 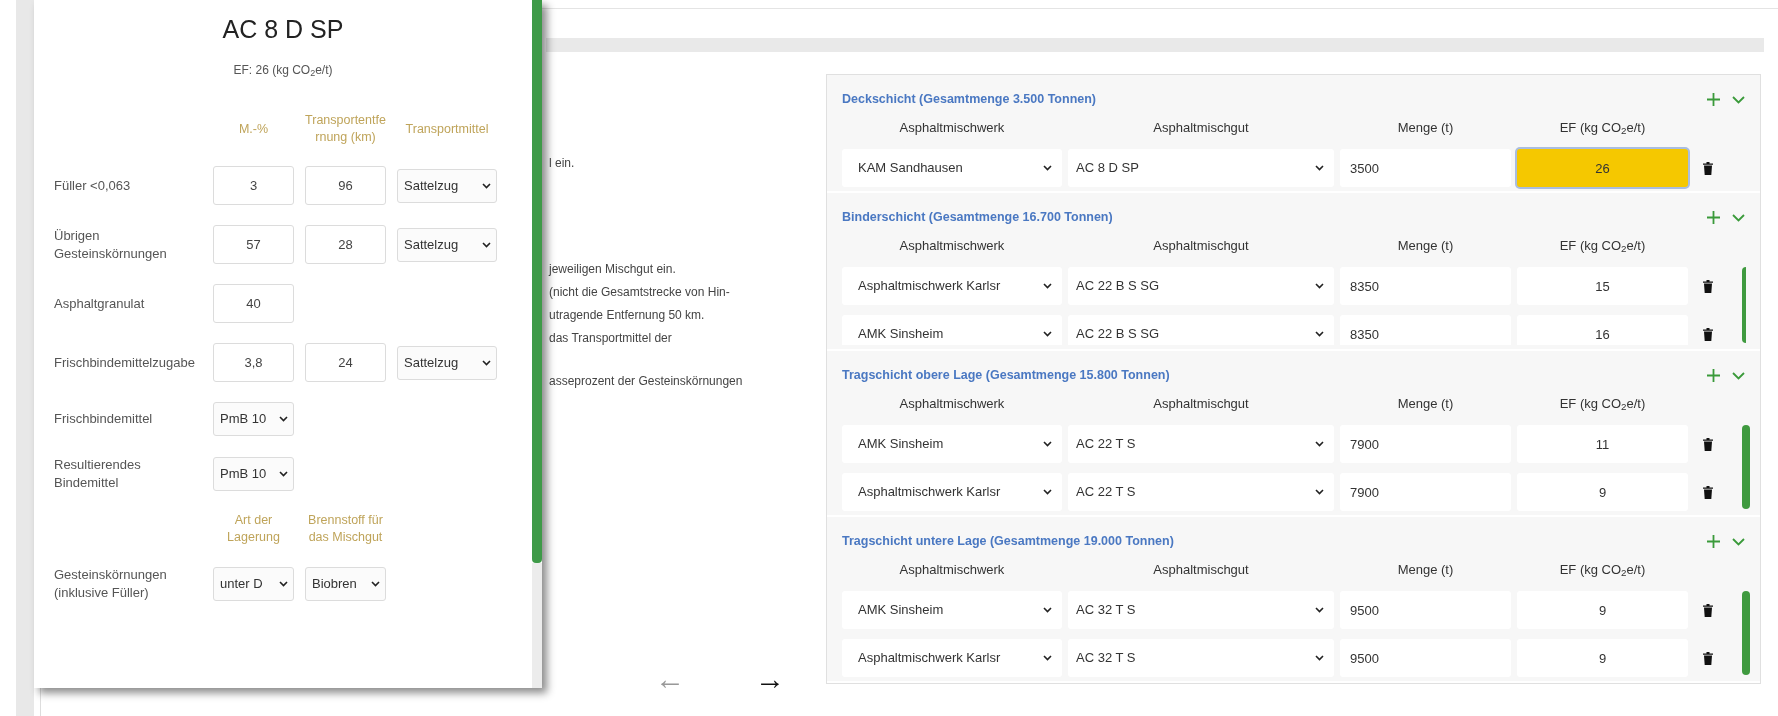 What do you see at coordinates (1425, 570) in the screenshot?
I see `column-header: Menge (t)` at bounding box center [1425, 570].